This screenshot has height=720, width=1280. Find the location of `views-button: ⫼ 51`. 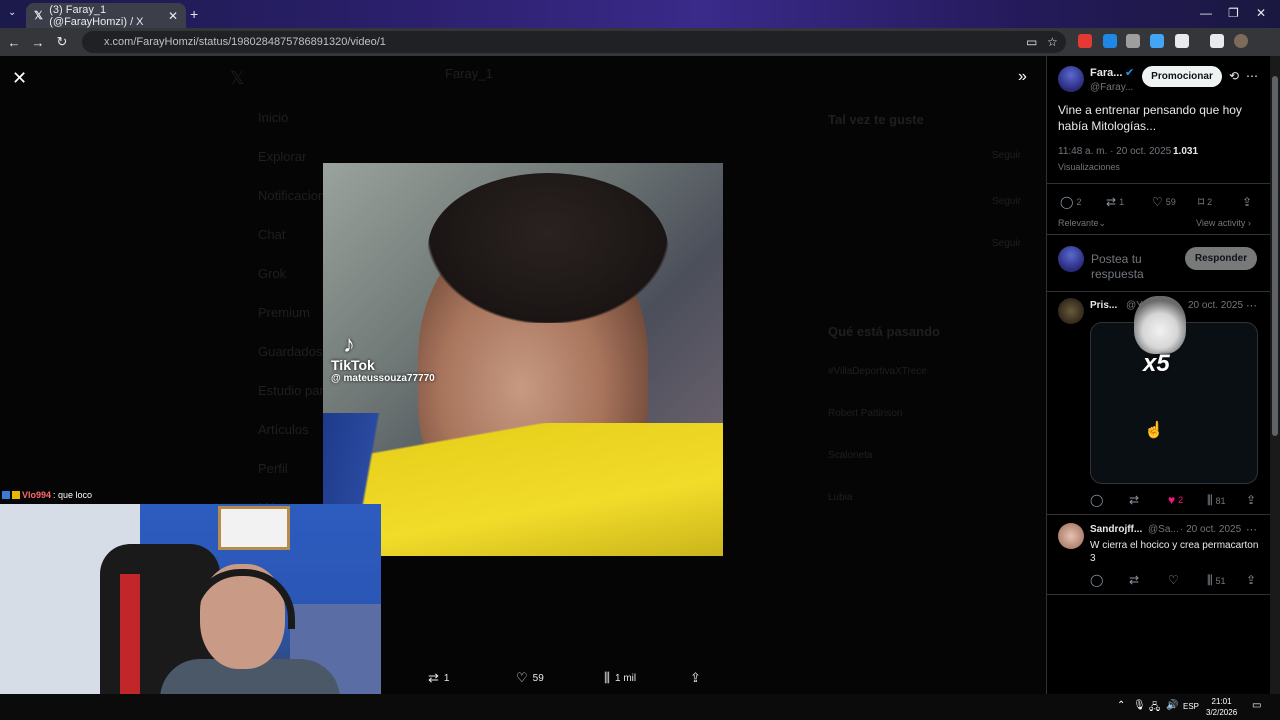

views-button: ⫼ 51 is located at coordinates (1216, 580).